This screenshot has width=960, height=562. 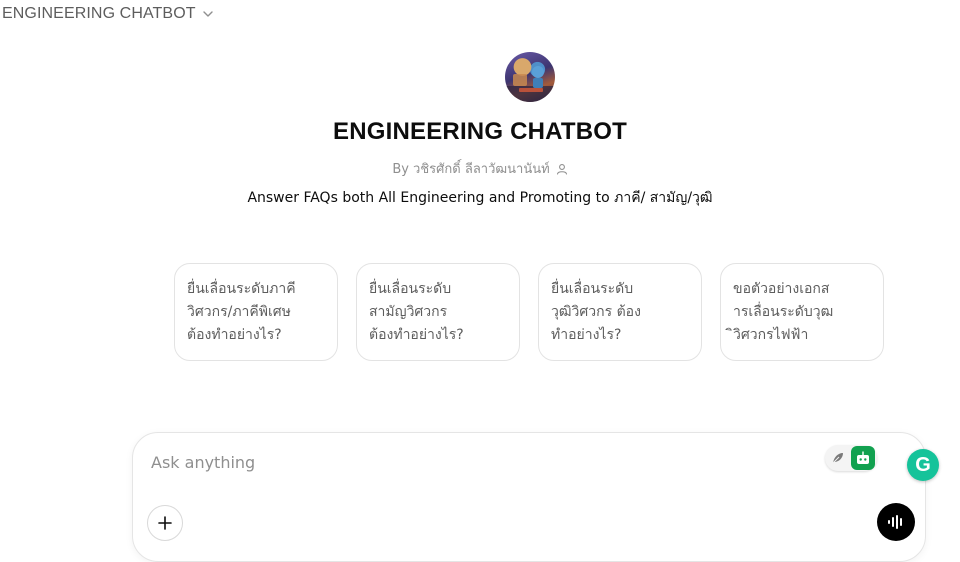 I want to click on voice-mode-button, so click(x=896, y=522).